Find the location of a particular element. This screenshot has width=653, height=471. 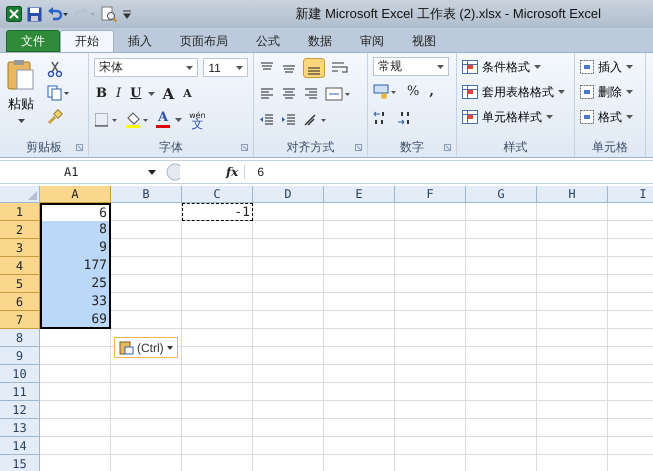

column-header: F is located at coordinates (430, 194).